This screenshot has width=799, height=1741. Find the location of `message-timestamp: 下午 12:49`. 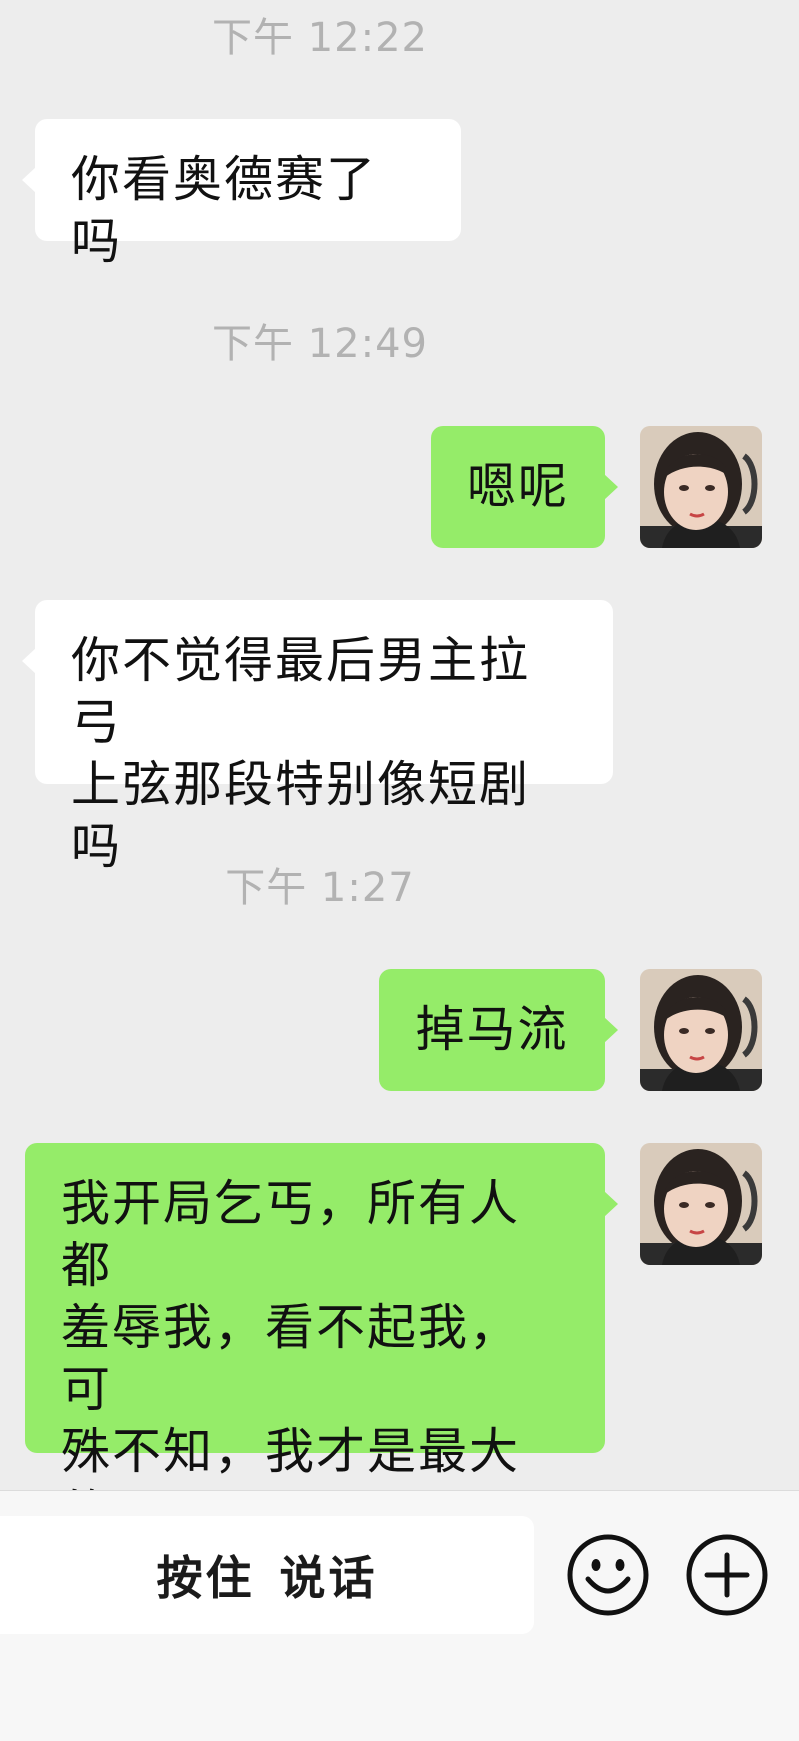

message-timestamp: 下午 12:49 is located at coordinates (320, 344).